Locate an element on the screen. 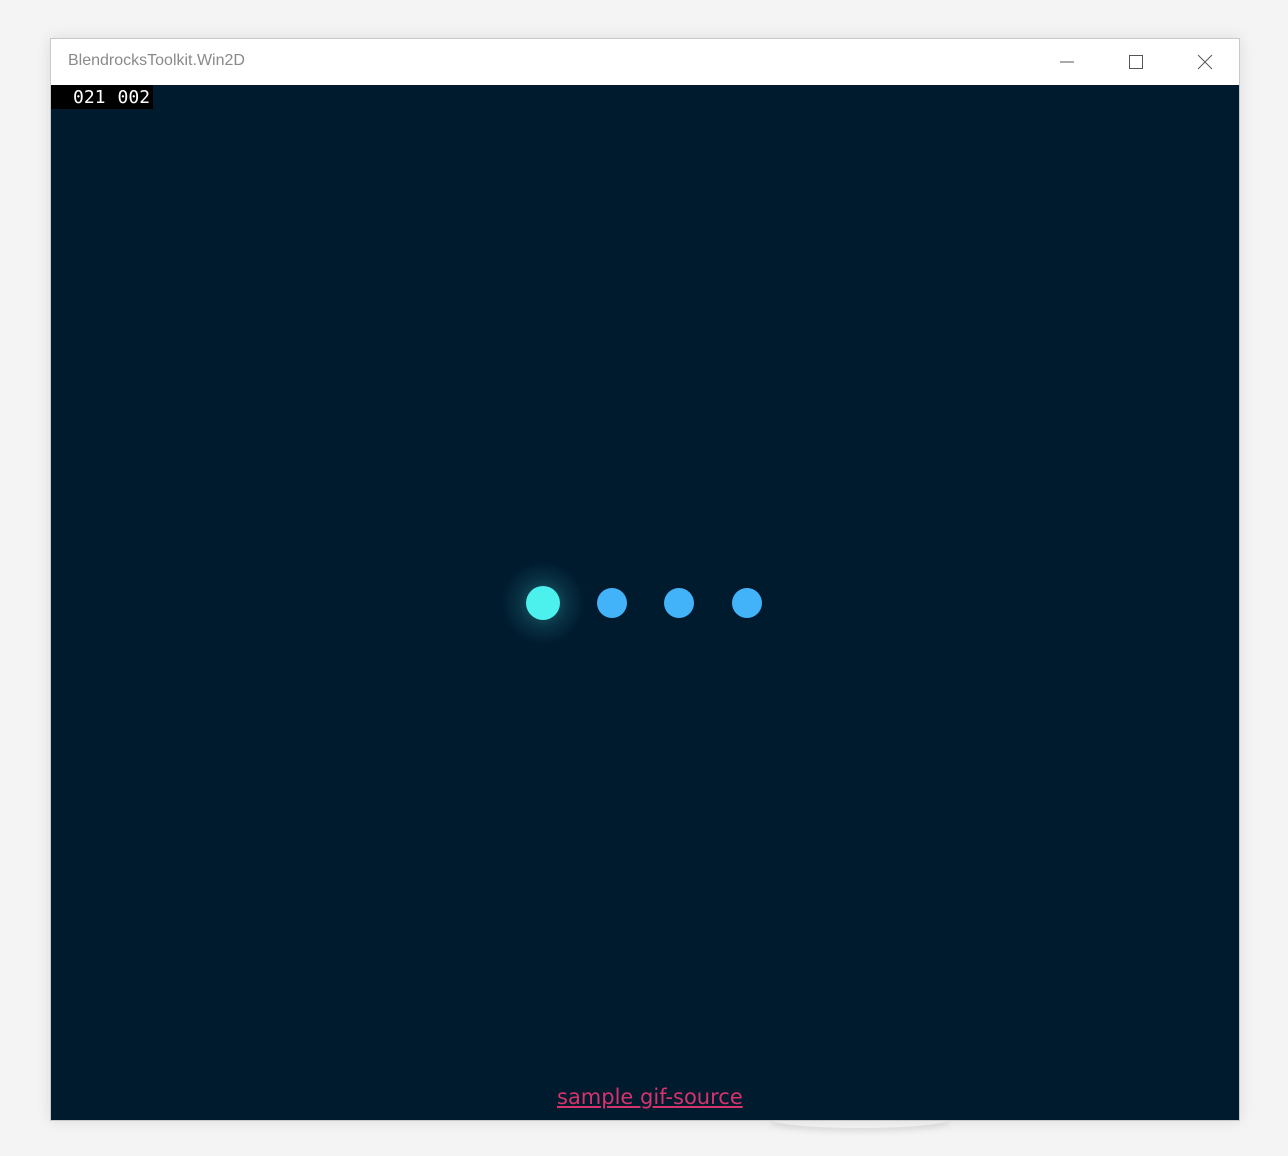  title-bar: BlendrocksToolkit.Win2D is located at coordinates (645, 62).